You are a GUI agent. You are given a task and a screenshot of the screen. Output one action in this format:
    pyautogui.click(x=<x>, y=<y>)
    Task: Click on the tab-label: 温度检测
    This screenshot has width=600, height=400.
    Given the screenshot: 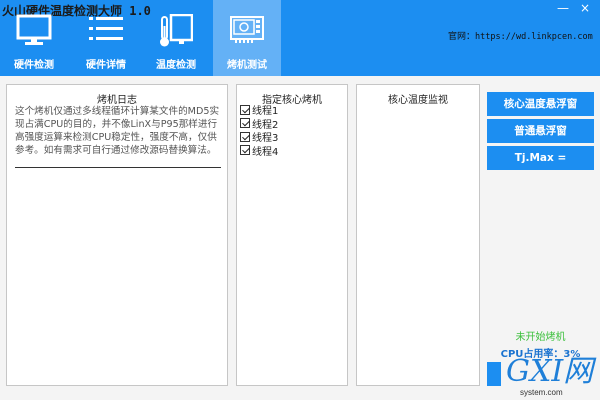 What is the action you would take?
    pyautogui.click(x=176, y=65)
    